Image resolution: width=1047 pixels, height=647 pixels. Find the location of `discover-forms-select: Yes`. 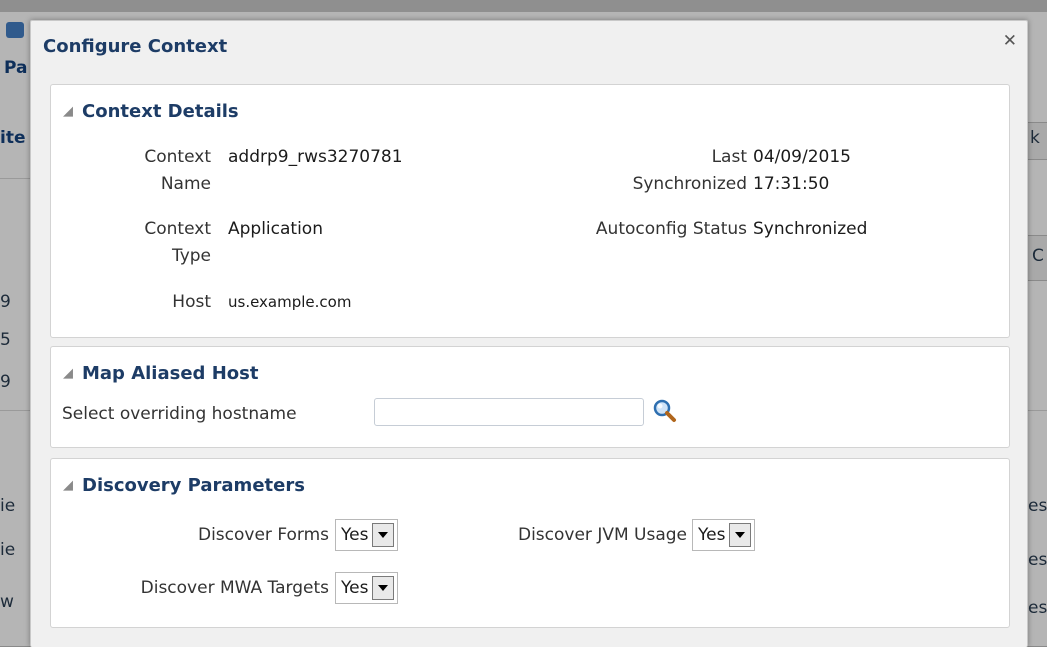

discover-forms-select: Yes is located at coordinates (367, 535).